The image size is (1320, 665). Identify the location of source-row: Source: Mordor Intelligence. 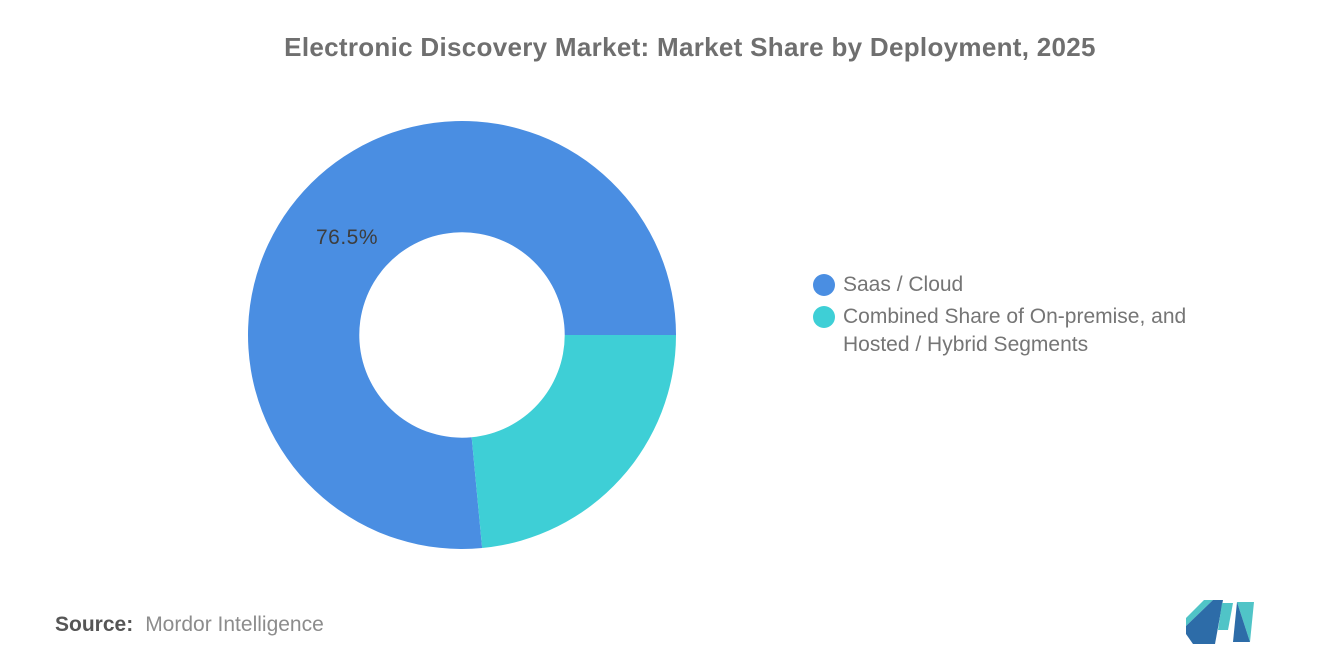
(189, 625).